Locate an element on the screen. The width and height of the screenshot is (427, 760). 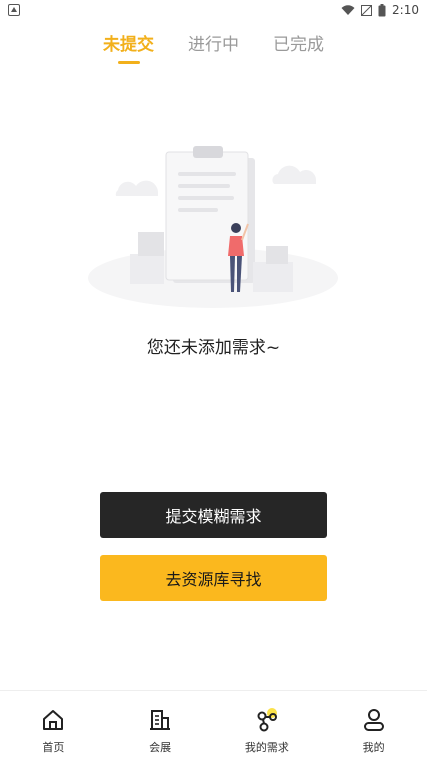
tab-in-progress: 进行中 is located at coordinates (213, 47).